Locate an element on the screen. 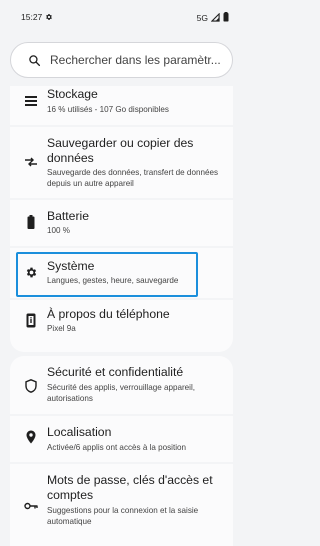 The image size is (320, 546). item-title: À propos du téléphone is located at coordinates (108, 314).